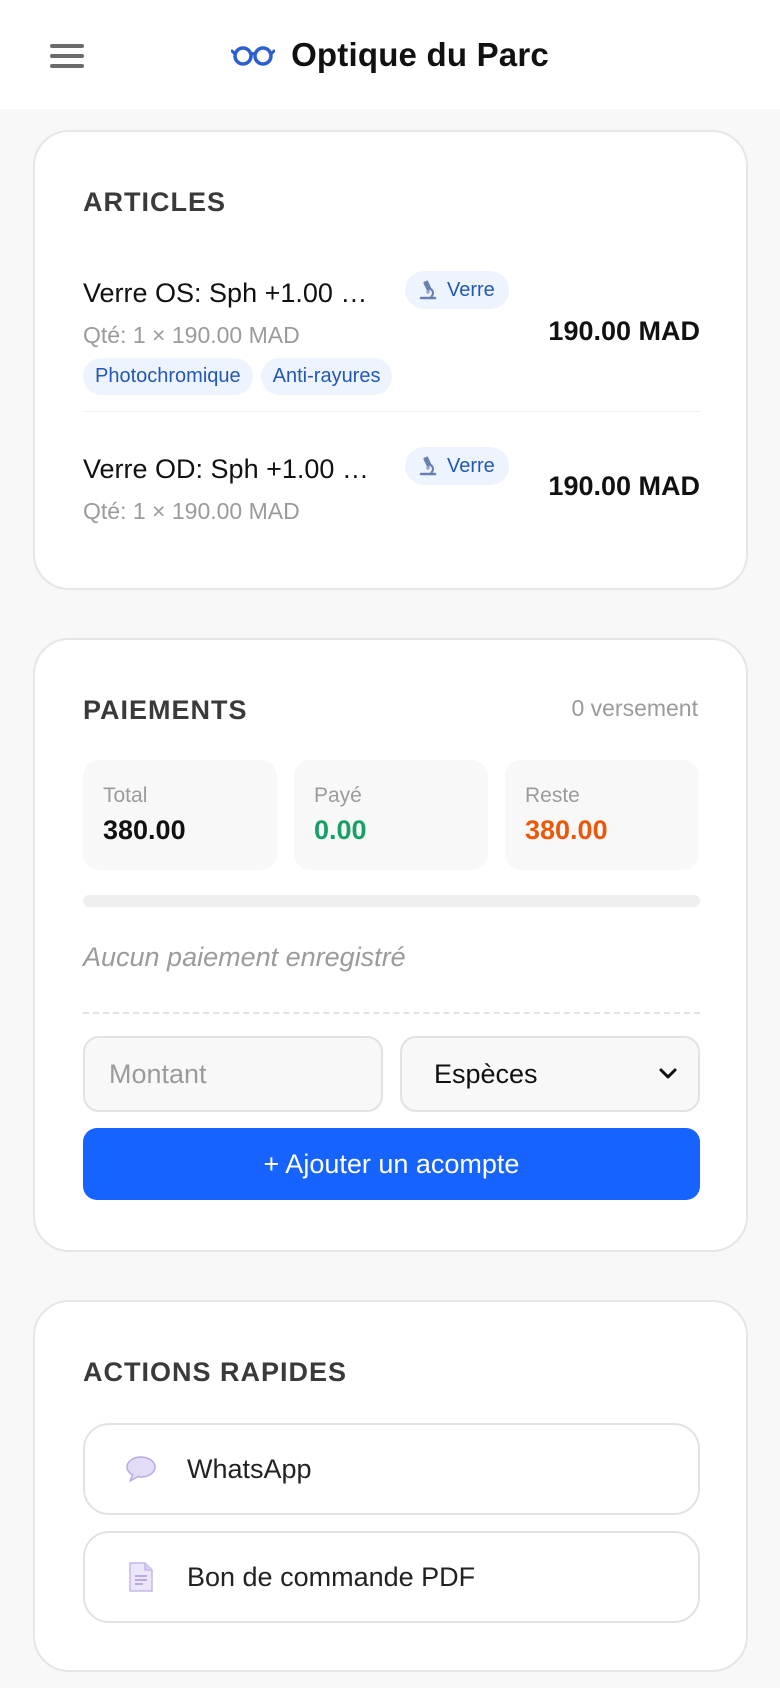  Describe the element at coordinates (253, 56) in the screenshot. I see `glasses-icon` at that location.